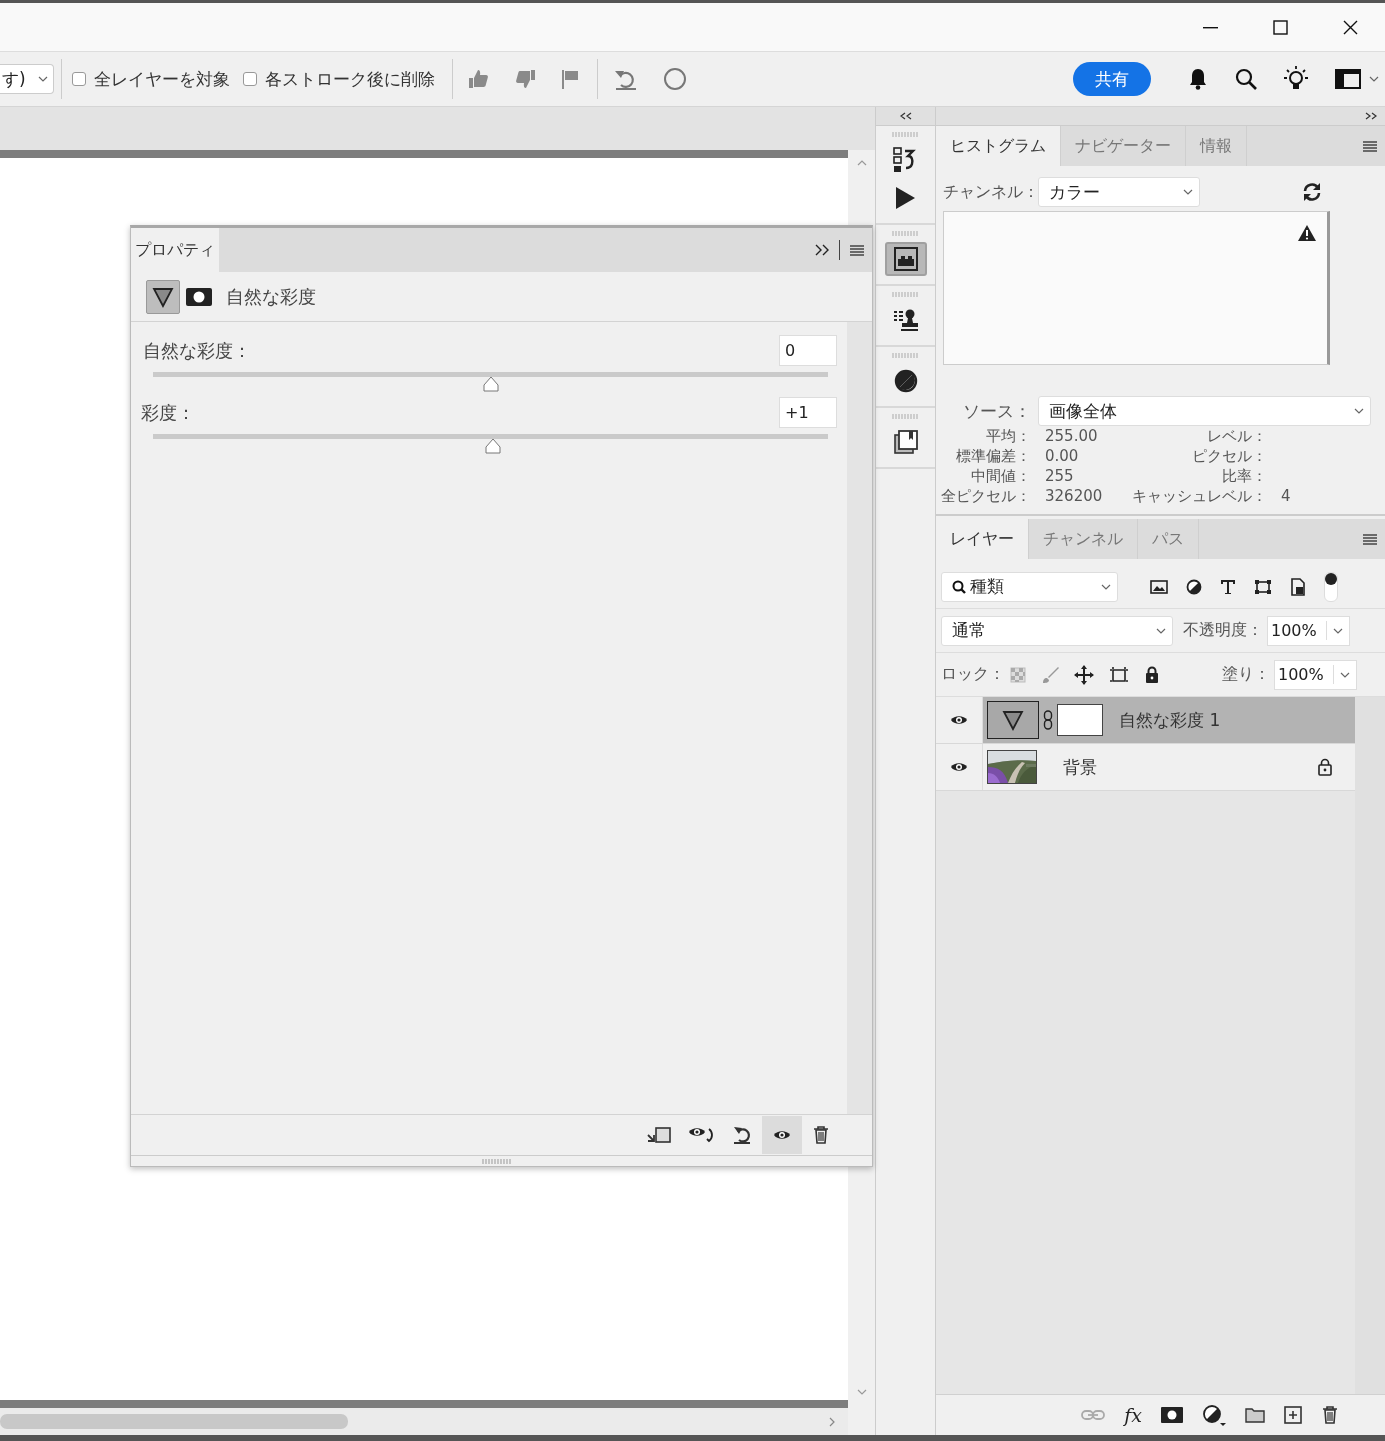  What do you see at coordinates (905, 320) in the screenshot?
I see `stamp-icon` at bounding box center [905, 320].